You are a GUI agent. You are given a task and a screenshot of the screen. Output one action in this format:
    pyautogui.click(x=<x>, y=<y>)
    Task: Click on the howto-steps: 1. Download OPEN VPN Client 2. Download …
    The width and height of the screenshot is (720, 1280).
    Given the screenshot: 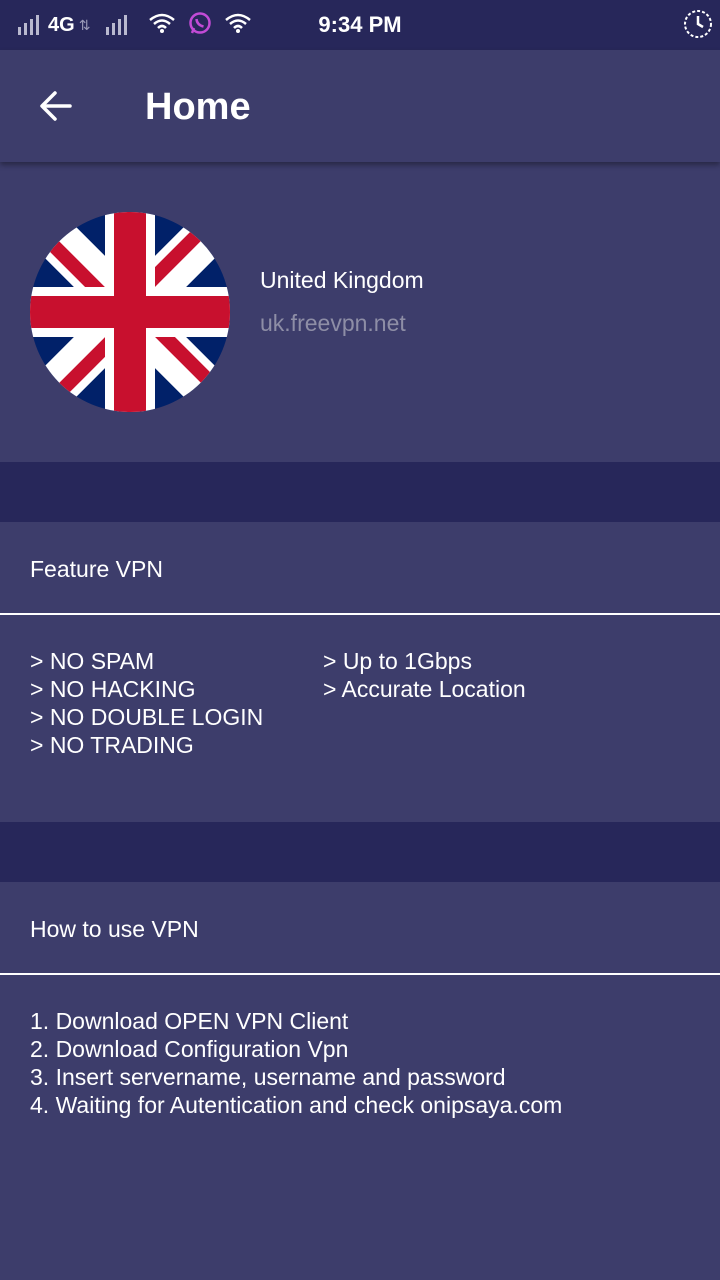 What is the action you would take?
    pyautogui.click(x=296, y=1063)
    